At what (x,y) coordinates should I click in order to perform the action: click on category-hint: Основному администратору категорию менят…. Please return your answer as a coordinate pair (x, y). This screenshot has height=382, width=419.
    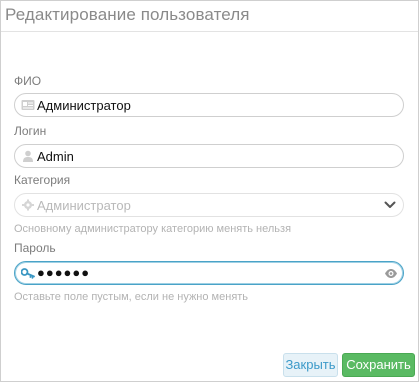
    Looking at the image, I should click on (153, 229).